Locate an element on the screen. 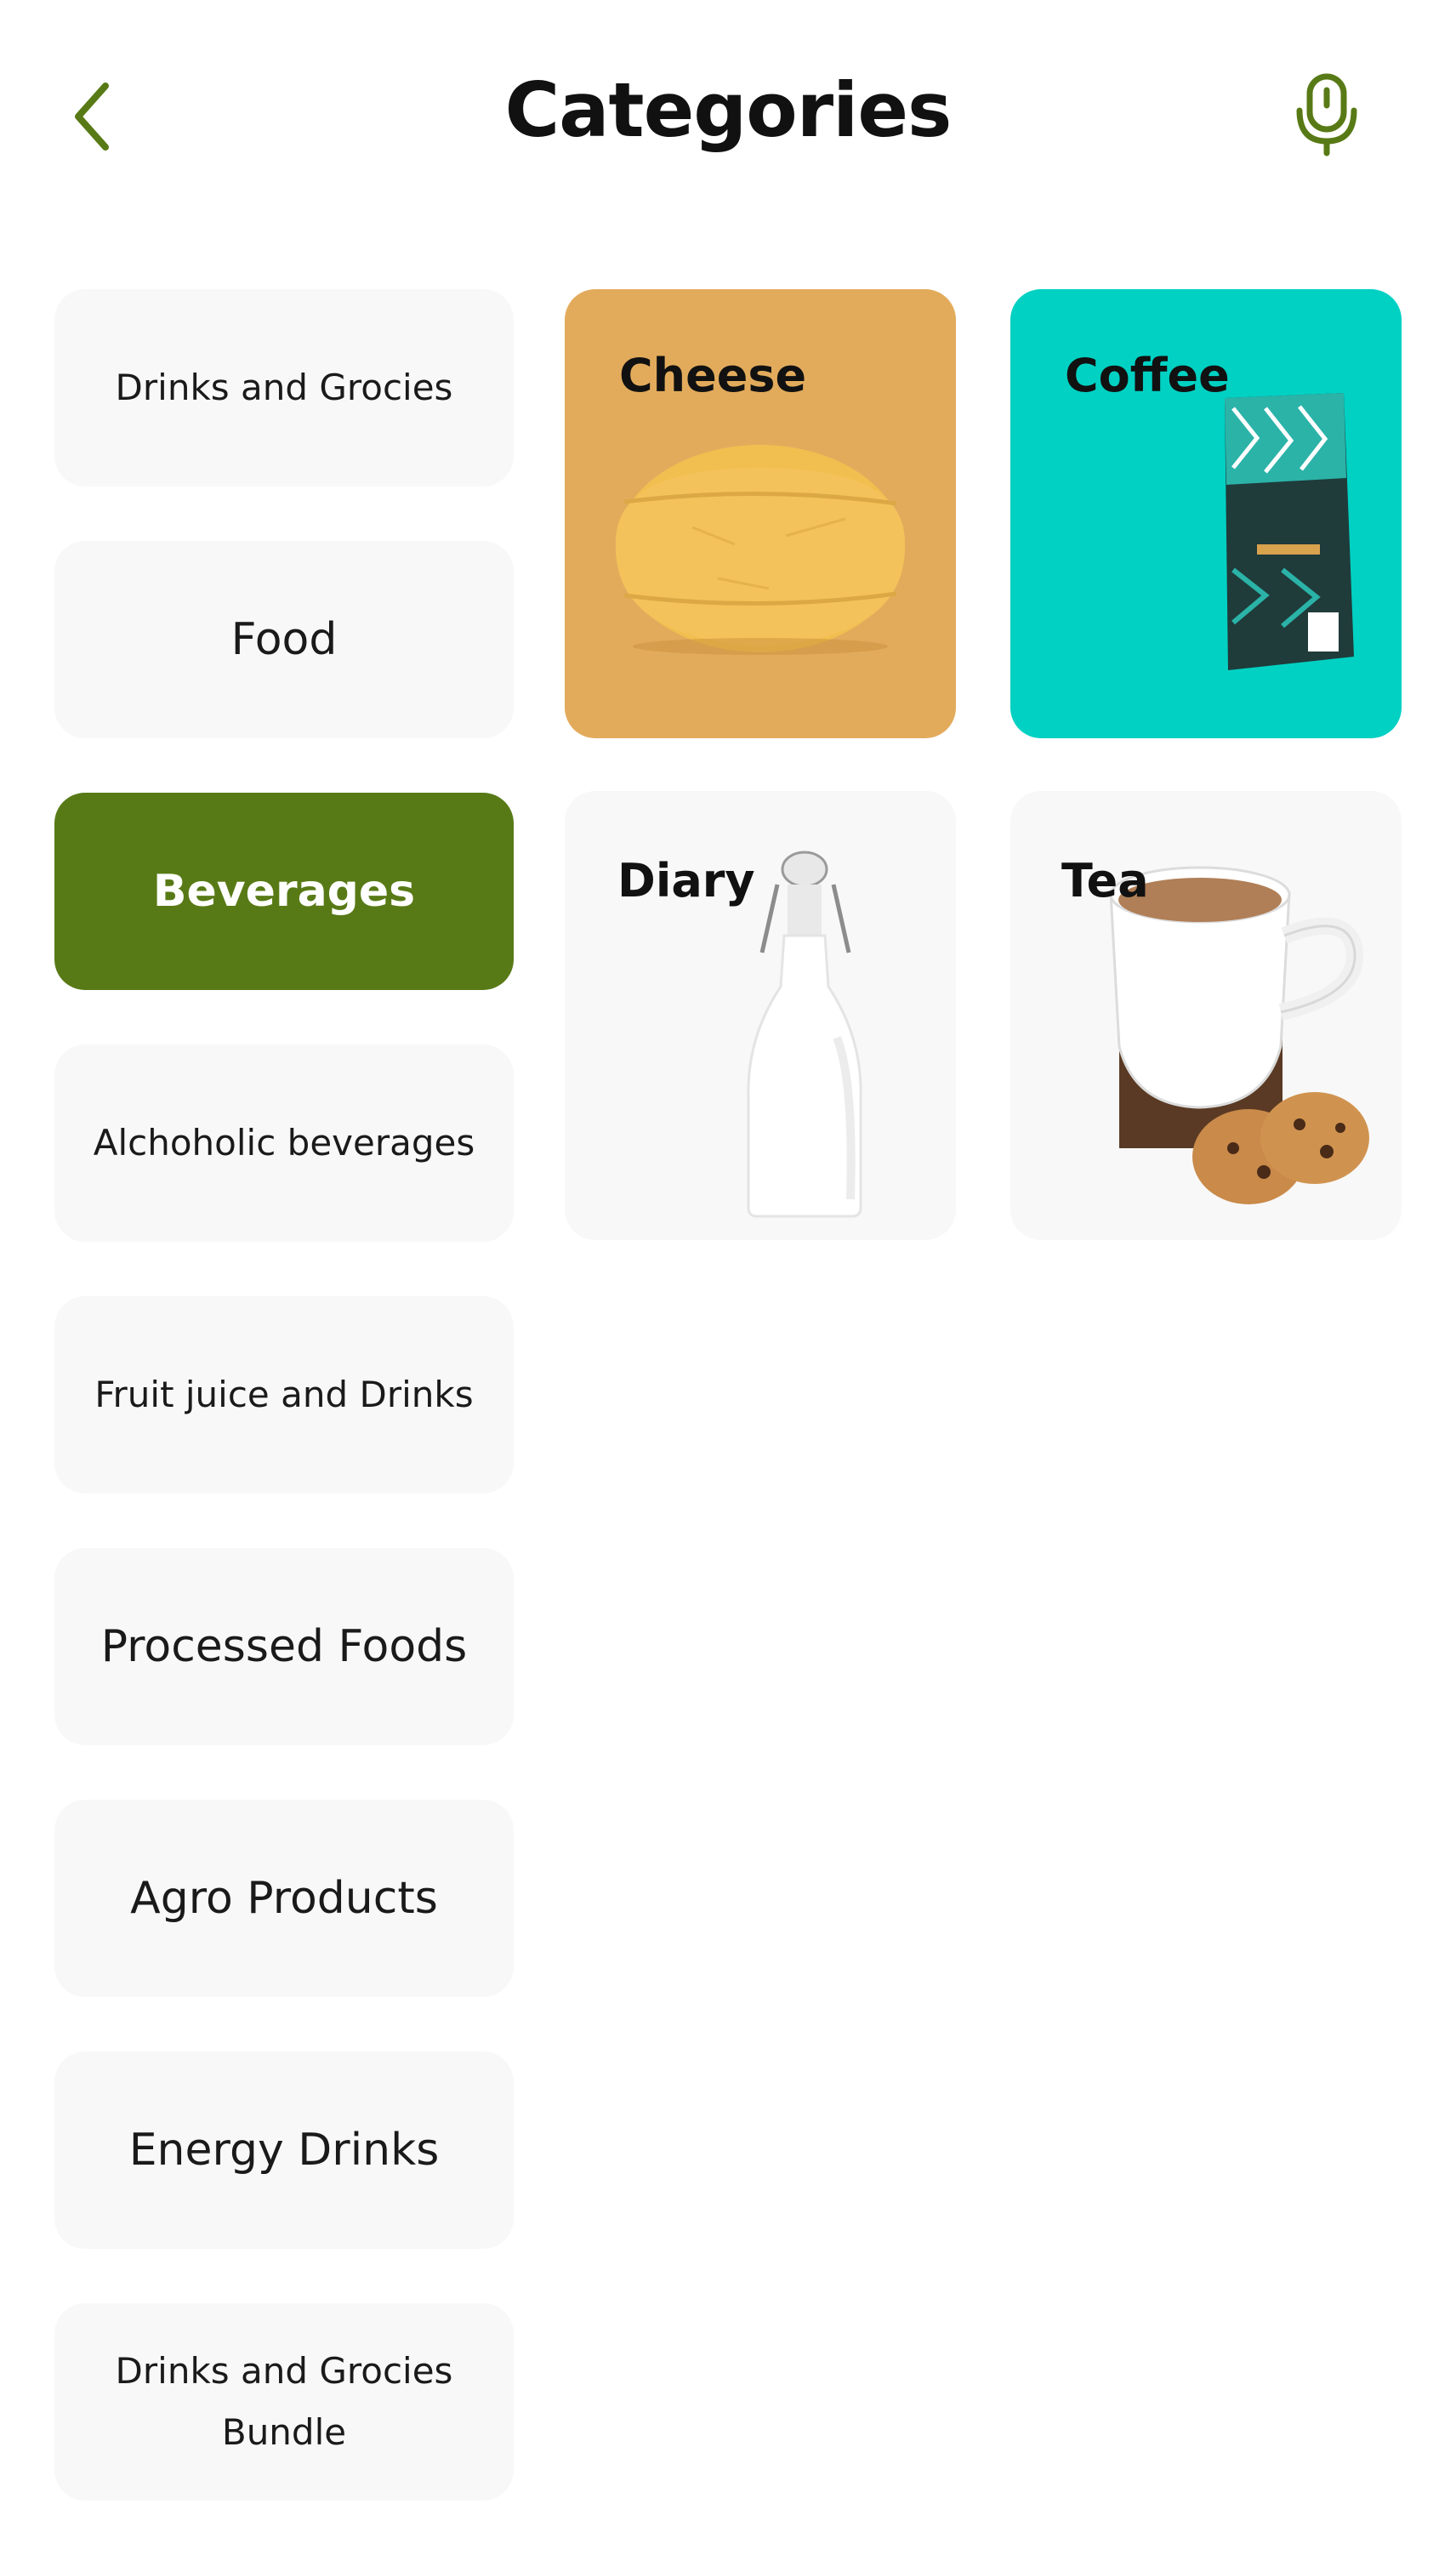 Image resolution: width=1456 pixels, height=2555 pixels. sidebar-item-label: Drinks and Grocies is located at coordinates (284, 387).